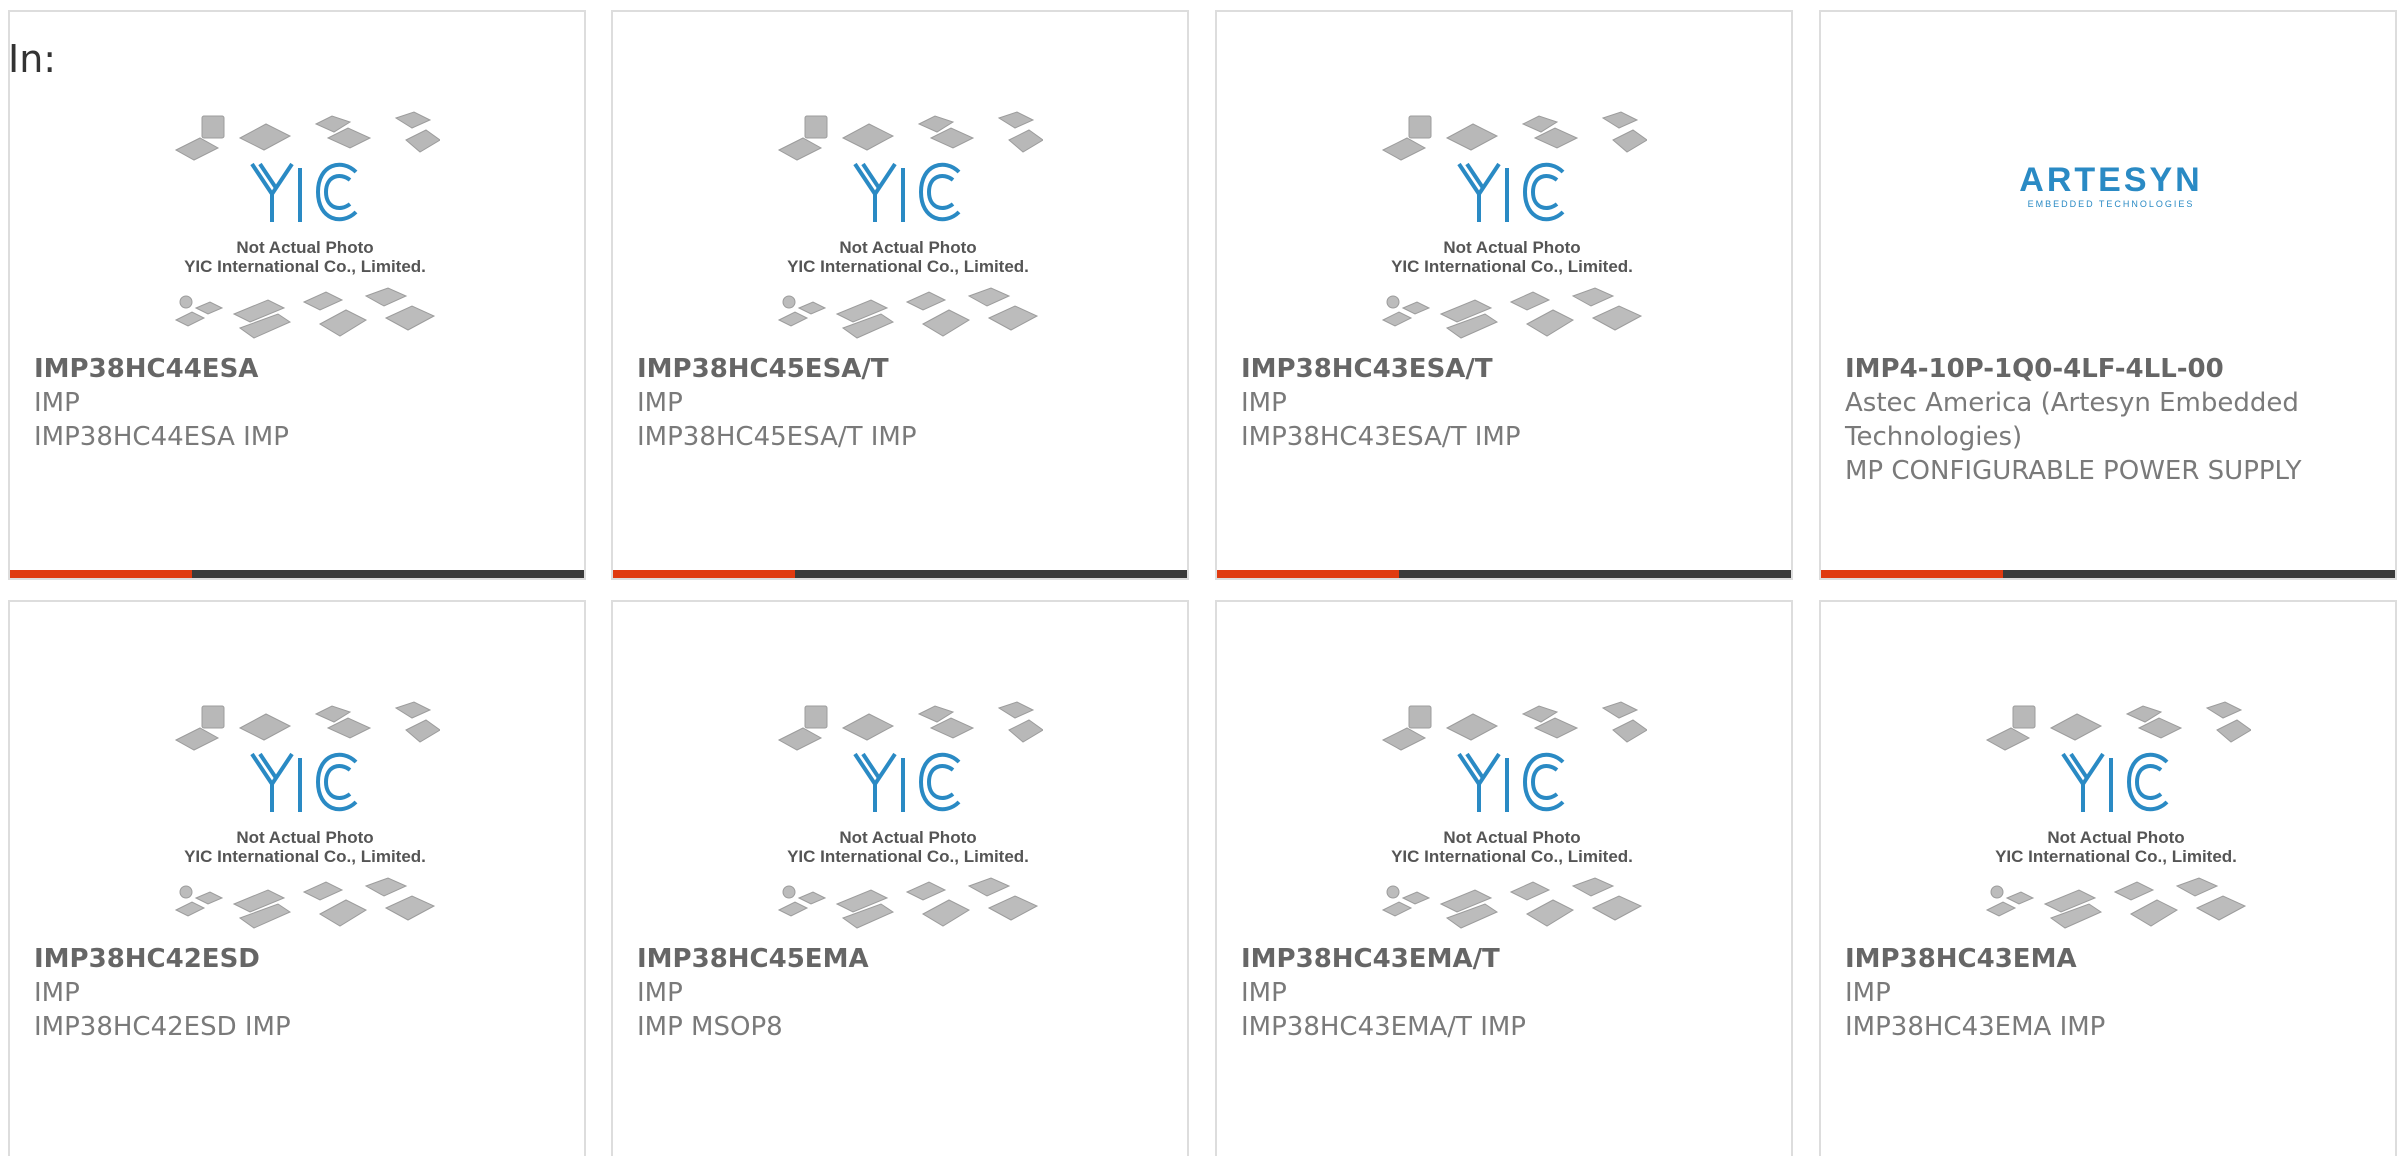  I want to click on part-number-link: IMP4-10P-1Q0-4LF-4LL-00, so click(2110, 369).